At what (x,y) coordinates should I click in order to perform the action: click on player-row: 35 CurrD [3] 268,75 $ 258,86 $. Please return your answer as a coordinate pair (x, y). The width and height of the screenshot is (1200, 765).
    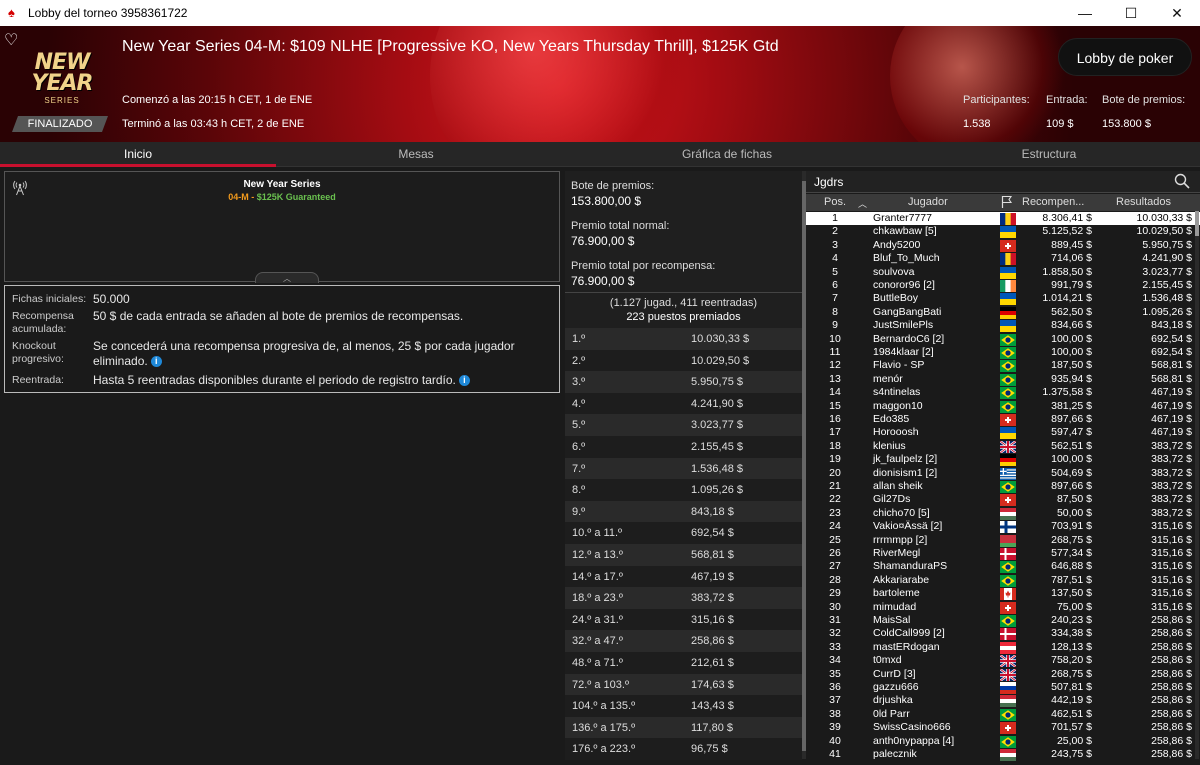
    Looking at the image, I should click on (1003, 674).